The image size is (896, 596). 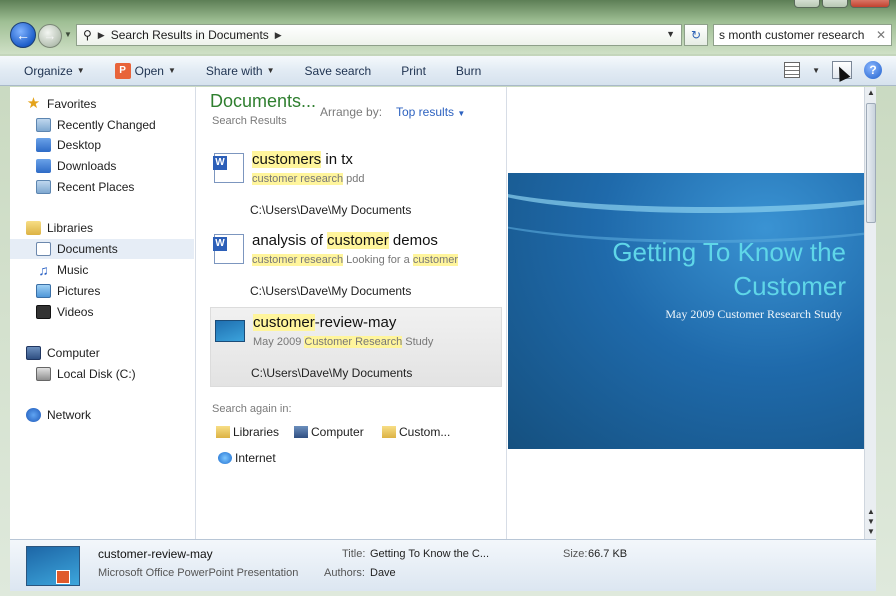 I want to click on details-title-label: Title:, so click(x=354, y=554).